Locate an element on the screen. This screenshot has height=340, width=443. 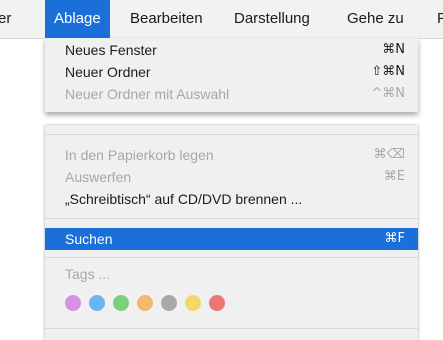
menubar-item-partial-right: F is located at coordinates (440, 19).